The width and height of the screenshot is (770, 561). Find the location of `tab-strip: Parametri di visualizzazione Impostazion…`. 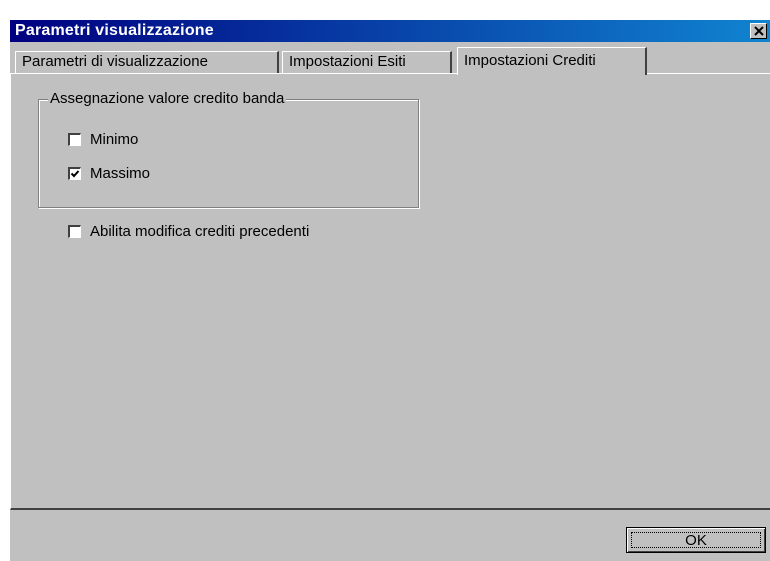

tab-strip: Parametri di visualizzazione Impostazion… is located at coordinates (390, 61).